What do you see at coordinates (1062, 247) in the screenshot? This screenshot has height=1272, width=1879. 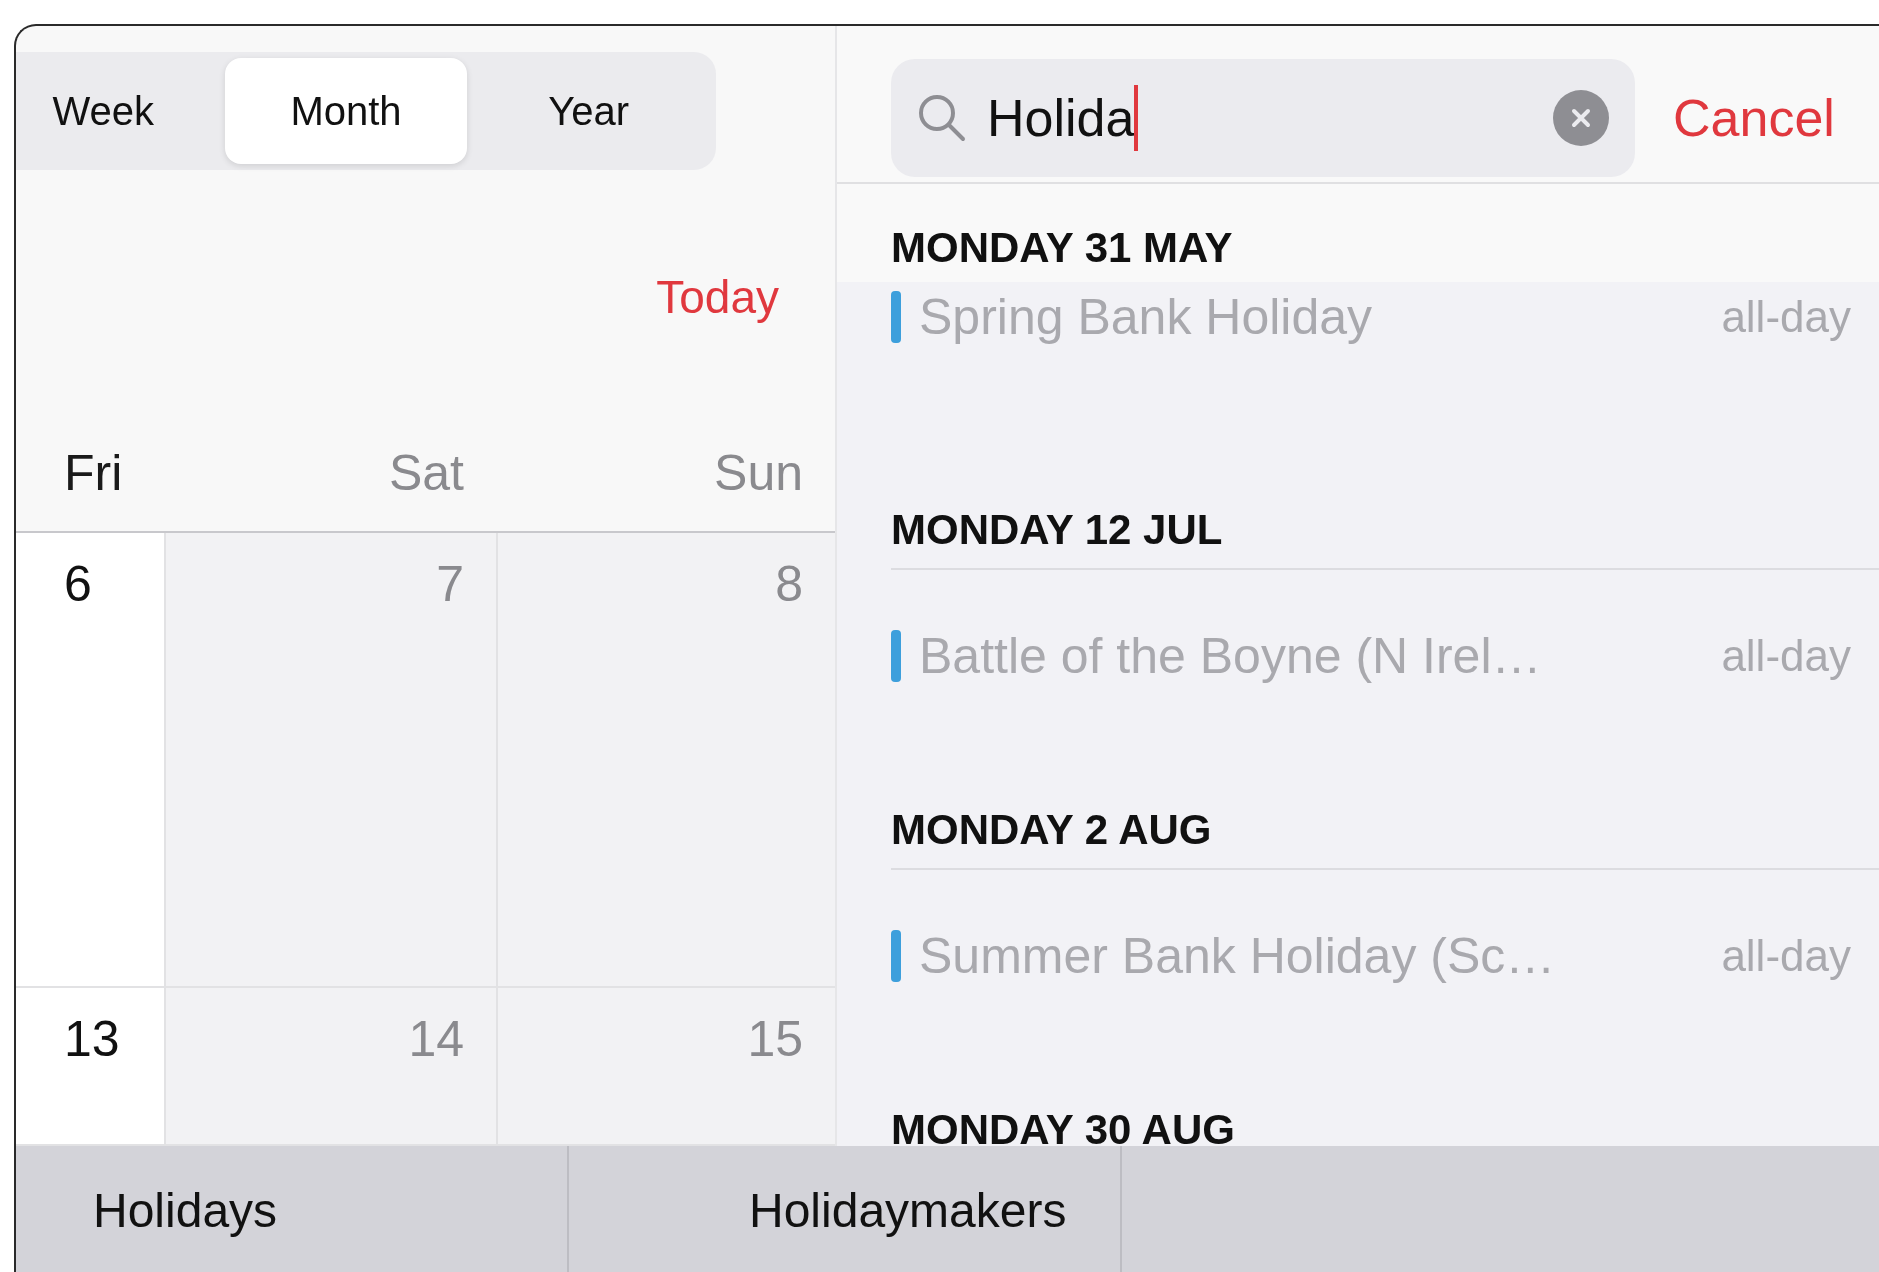 I see `date-header: MONDAY 31 MAY` at bounding box center [1062, 247].